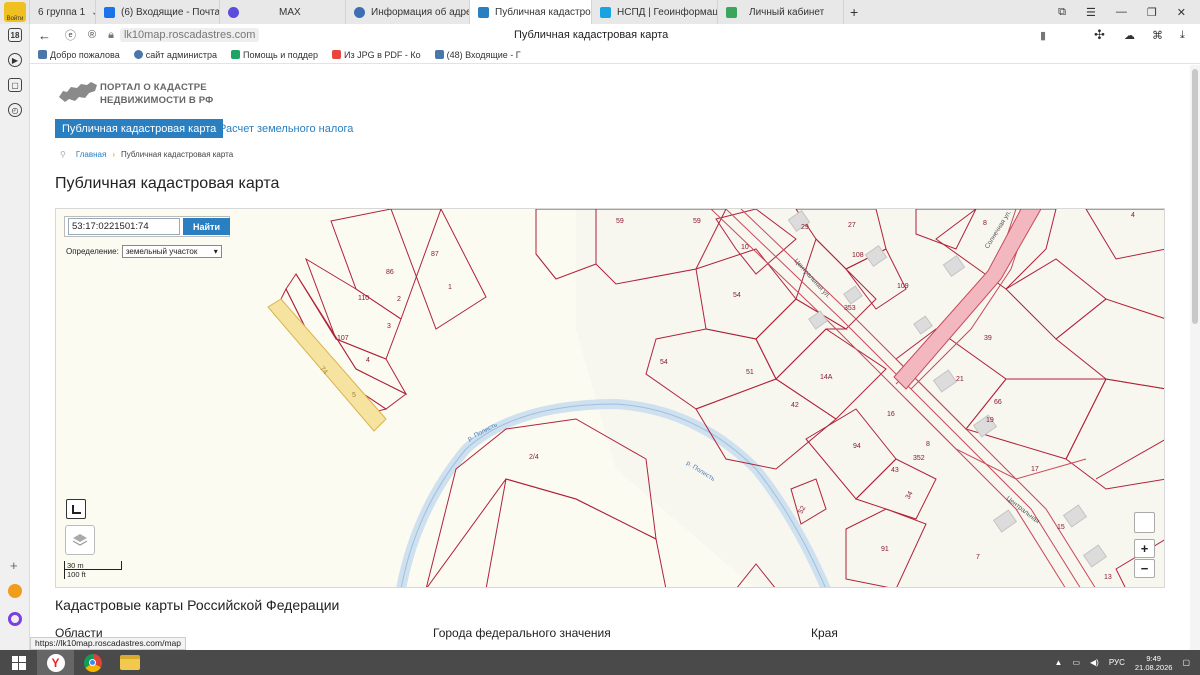 The height and width of the screenshot is (675, 1200). What do you see at coordinates (15, 60) in the screenshot?
I see `play-icon: ▶` at bounding box center [15, 60].